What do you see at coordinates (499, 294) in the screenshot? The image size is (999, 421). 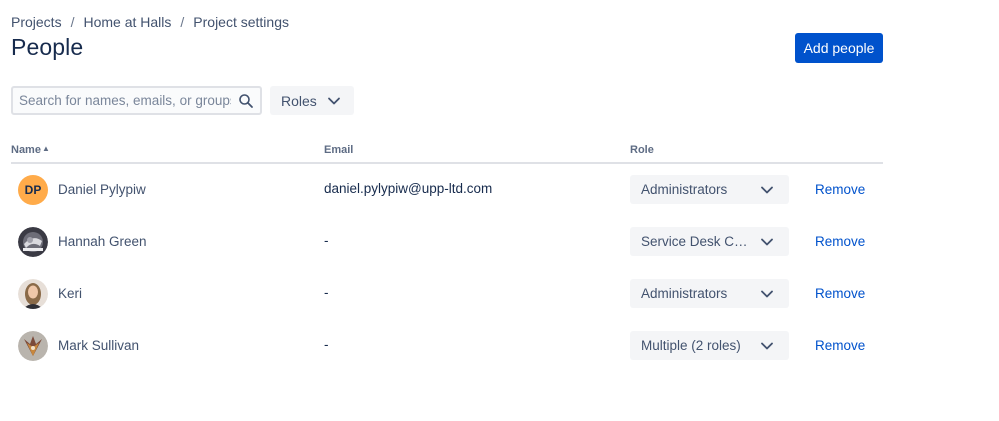 I see `table-row: Keri - Administrators Remove` at bounding box center [499, 294].